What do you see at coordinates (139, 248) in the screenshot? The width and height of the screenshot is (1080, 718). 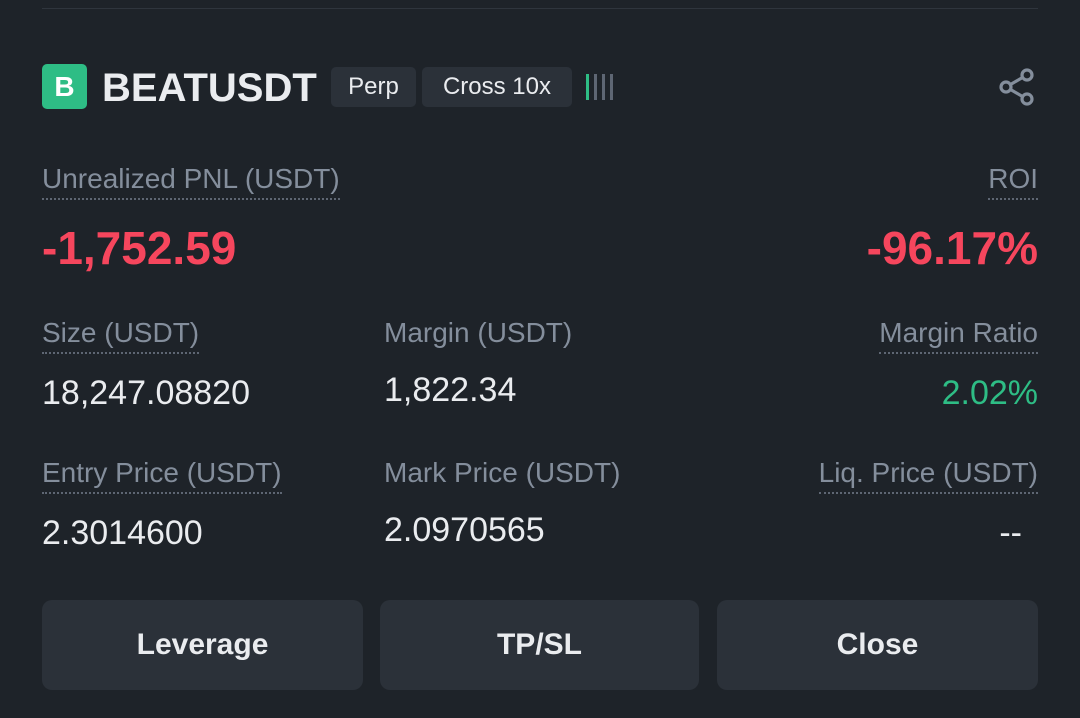 I see `unrealized-pnl-value: -1,752.59` at bounding box center [139, 248].